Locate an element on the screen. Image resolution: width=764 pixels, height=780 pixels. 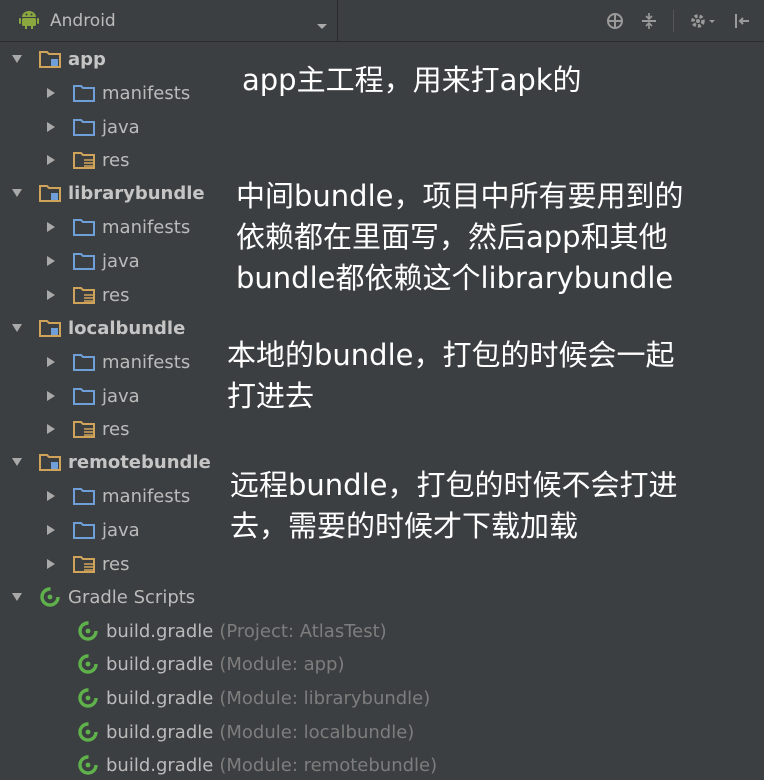
module-name: remotebundle is located at coordinates (139, 462).